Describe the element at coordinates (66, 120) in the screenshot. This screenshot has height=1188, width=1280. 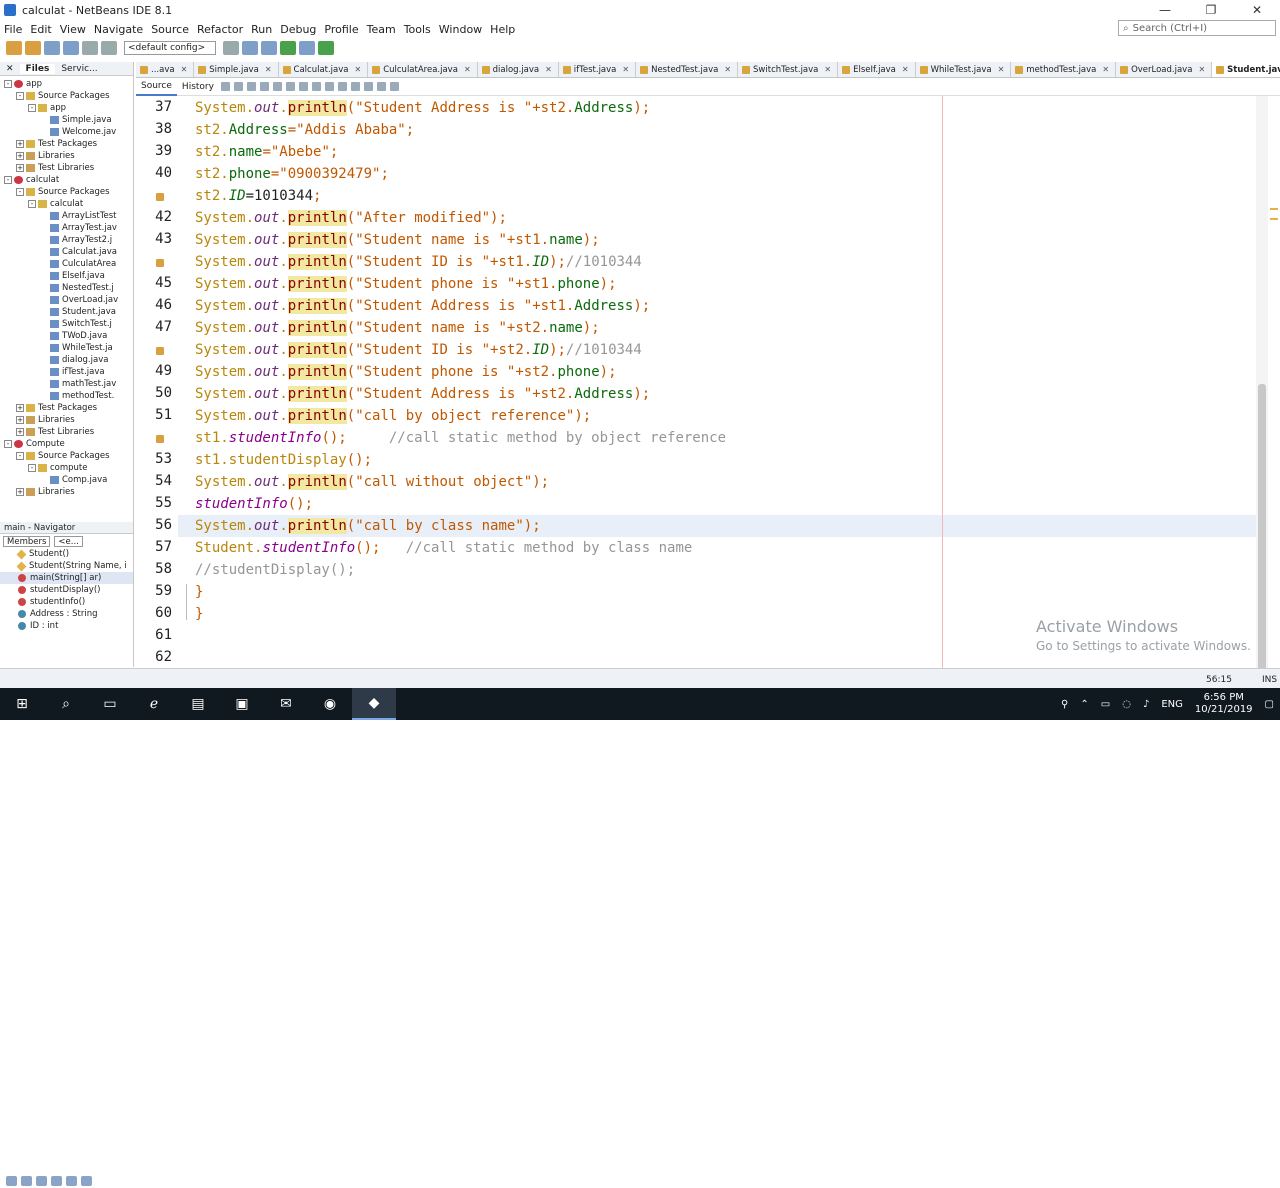
I see `tree-item: Simple.java` at that location.